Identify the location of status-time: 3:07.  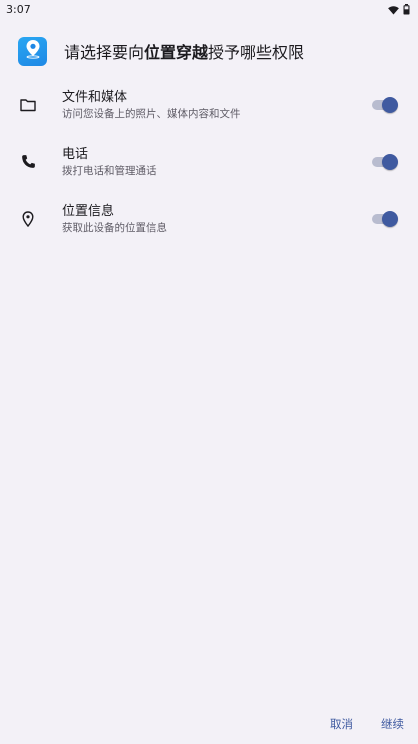
(18, 9).